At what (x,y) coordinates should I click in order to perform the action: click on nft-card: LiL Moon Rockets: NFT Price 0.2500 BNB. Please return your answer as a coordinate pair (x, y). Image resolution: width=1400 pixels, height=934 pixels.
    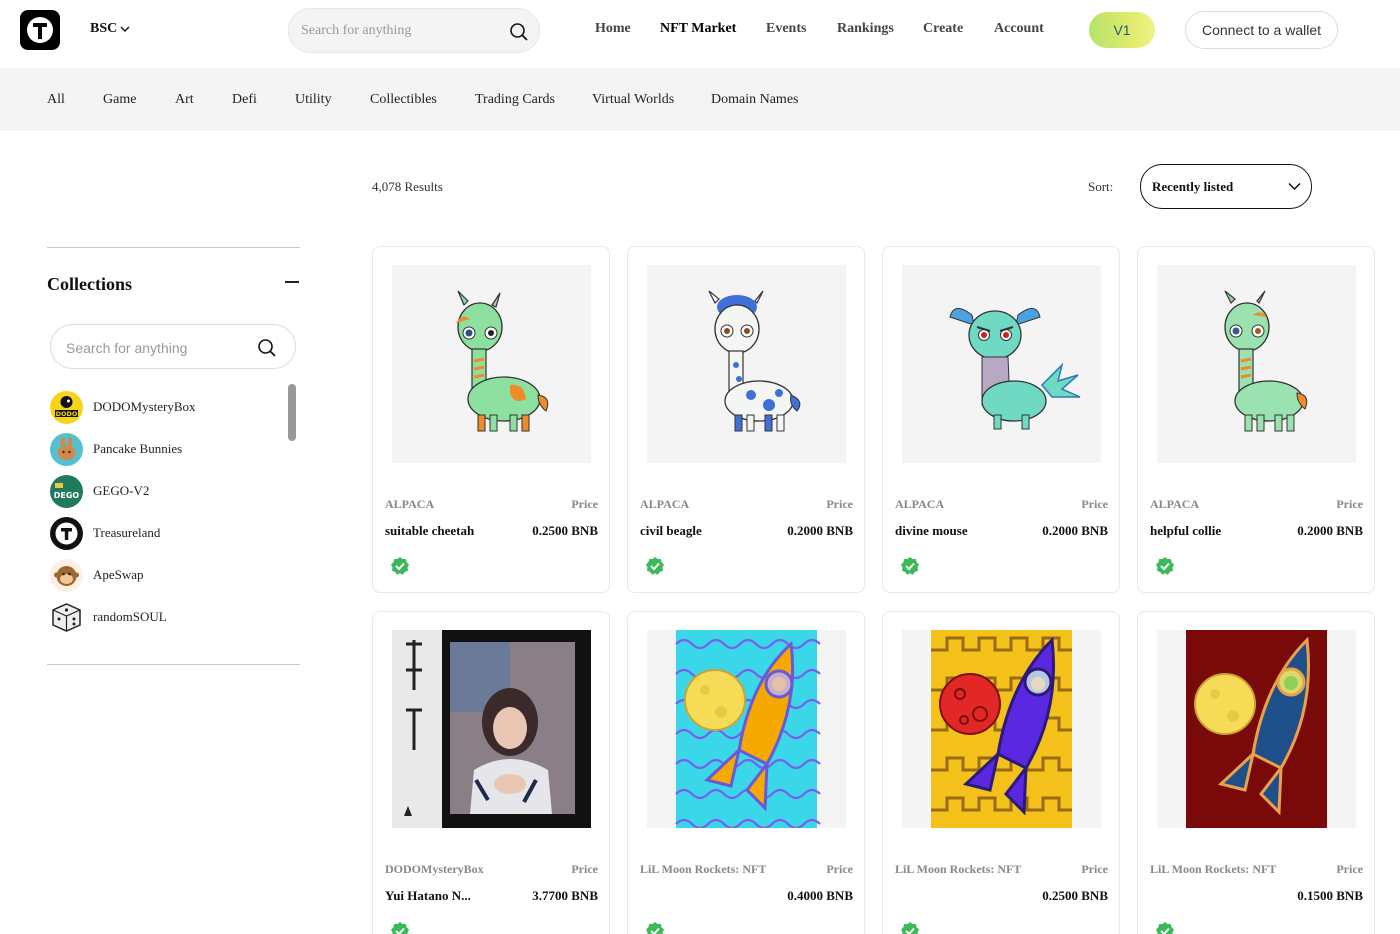
    Looking at the image, I should click on (1001, 772).